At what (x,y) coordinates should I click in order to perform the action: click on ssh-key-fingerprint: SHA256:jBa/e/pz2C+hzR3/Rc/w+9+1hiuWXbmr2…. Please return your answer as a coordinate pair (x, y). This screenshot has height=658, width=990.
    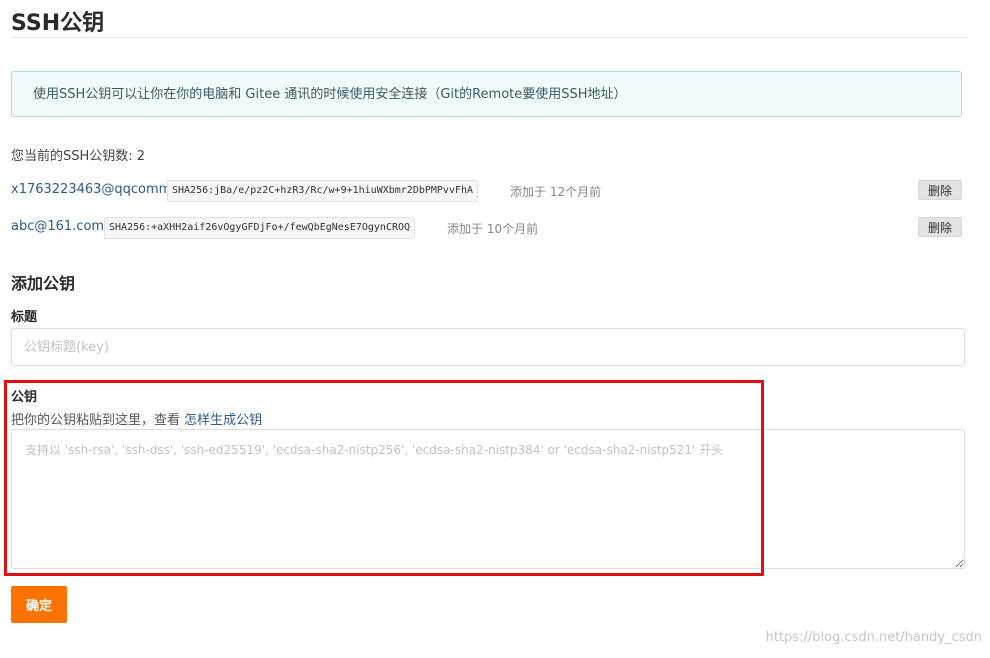
    Looking at the image, I should click on (323, 191).